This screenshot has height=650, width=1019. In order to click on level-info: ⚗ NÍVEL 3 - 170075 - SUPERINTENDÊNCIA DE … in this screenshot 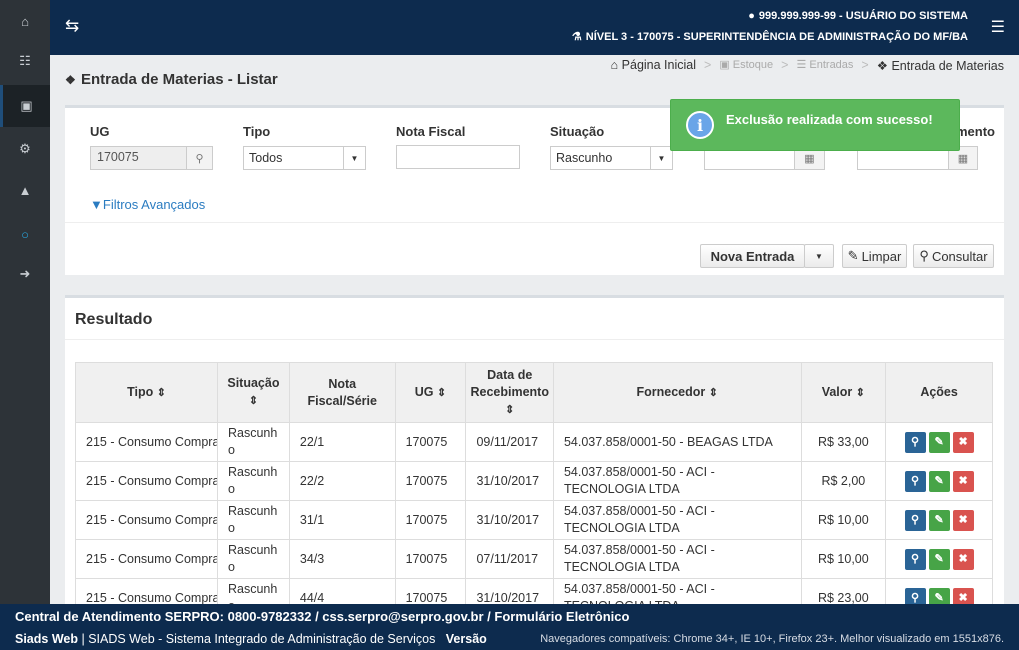, I will do `click(770, 36)`.